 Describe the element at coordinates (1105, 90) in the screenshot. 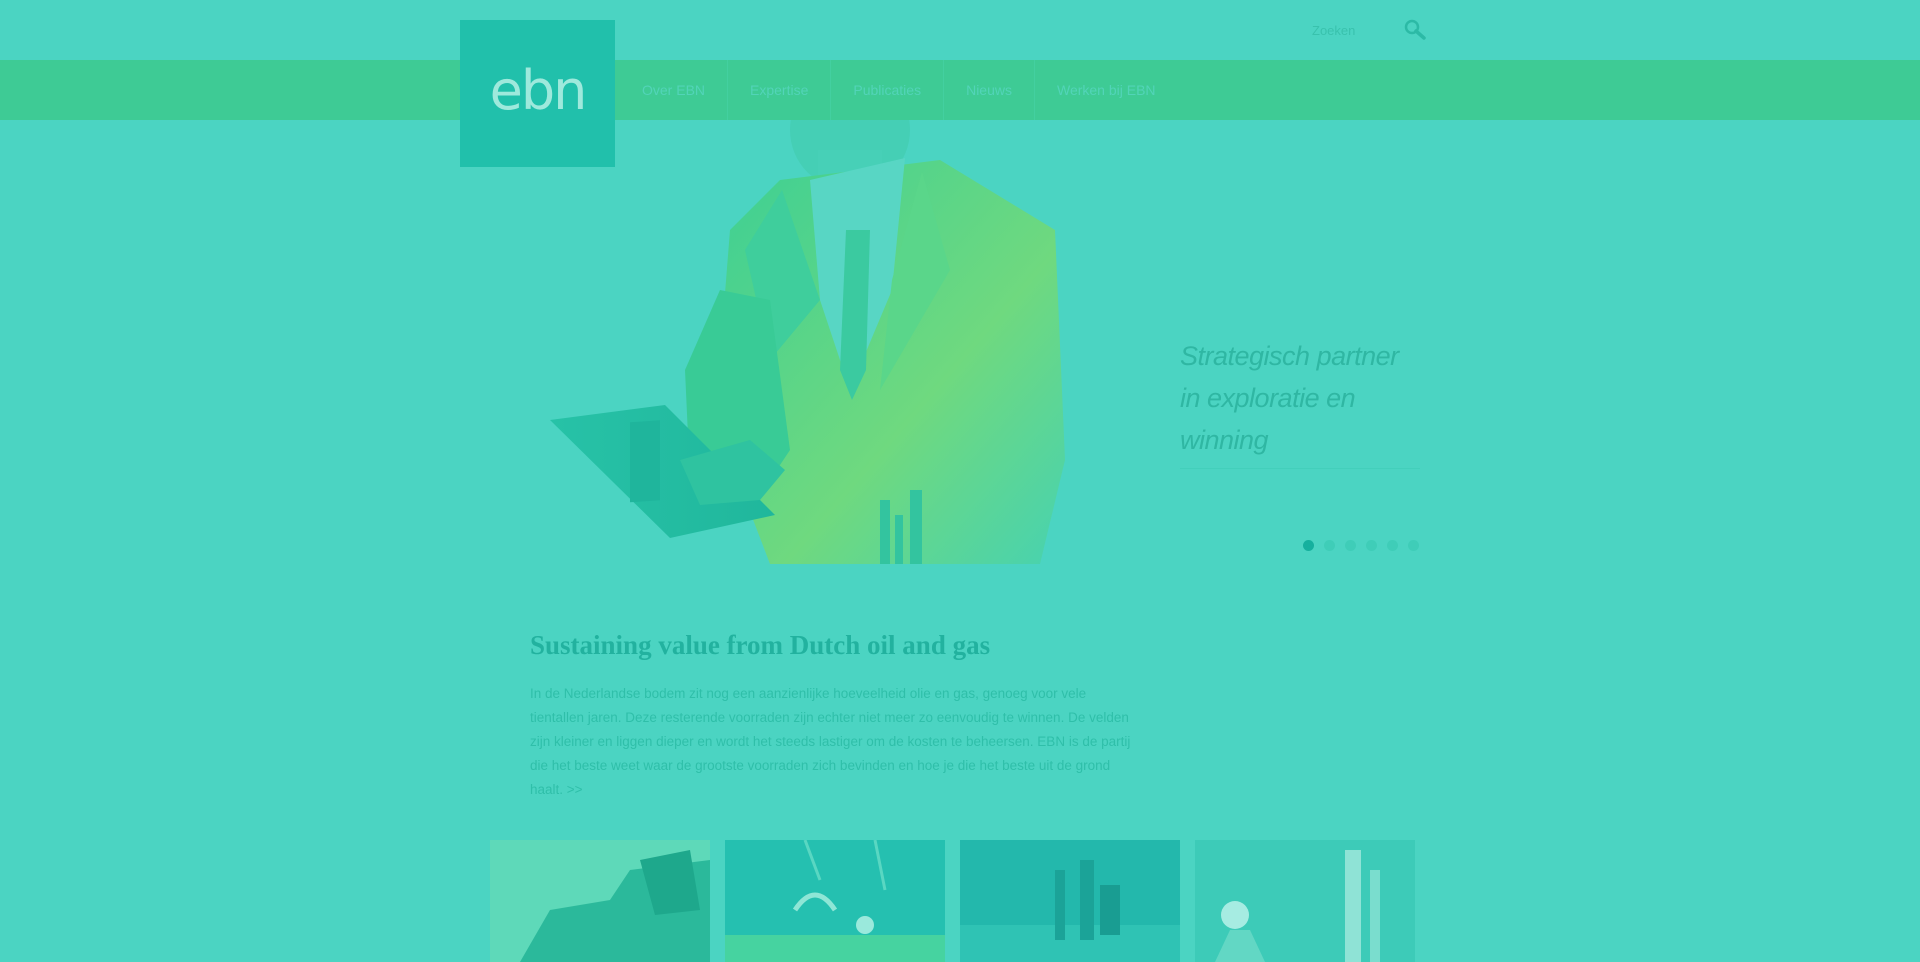

I see `nav-item-werken-bij-ebn: Werken bij EBN` at that location.